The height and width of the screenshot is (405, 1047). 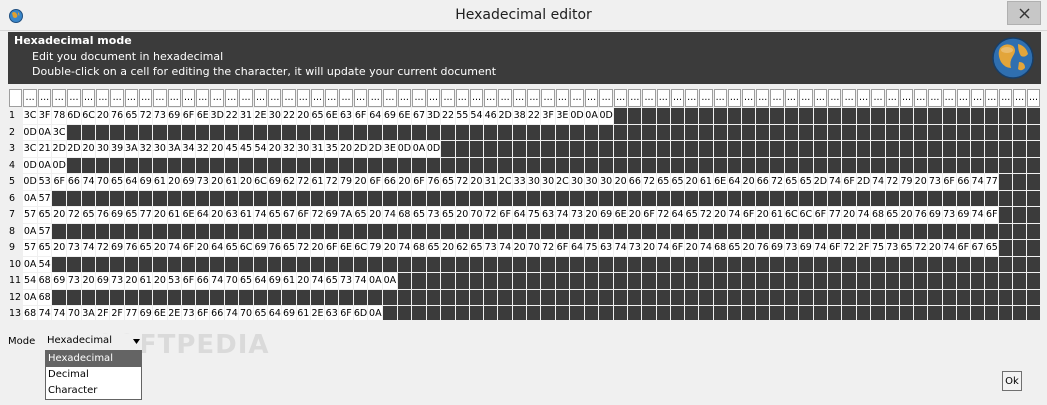 What do you see at coordinates (332, 116) in the screenshot?
I see `hex-cell: 6E` at bounding box center [332, 116].